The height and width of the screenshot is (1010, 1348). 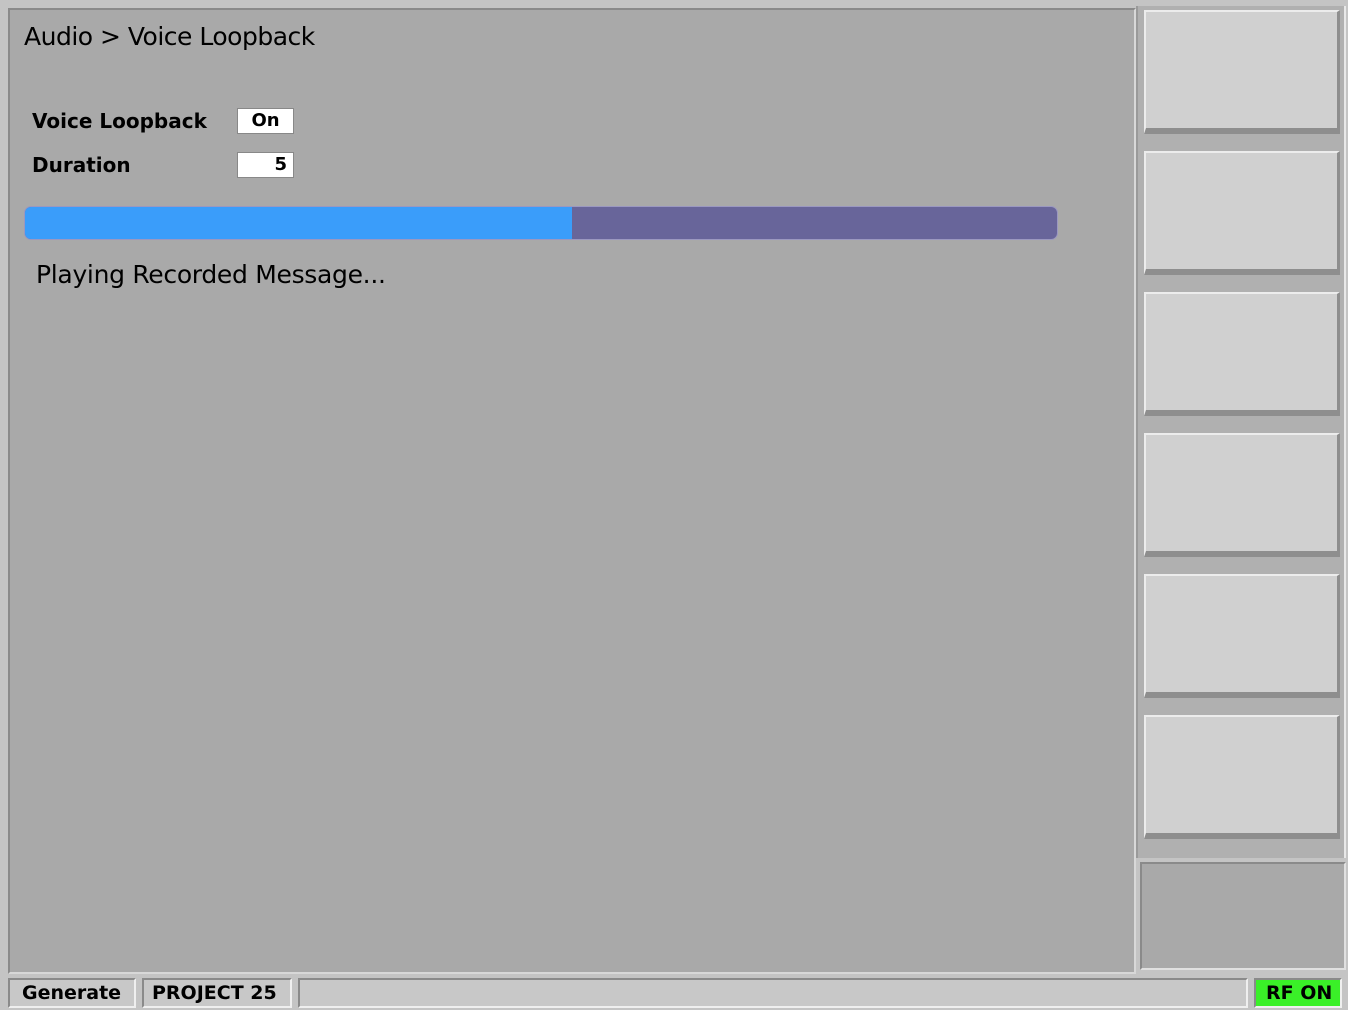 What do you see at coordinates (72, 993) in the screenshot?
I see `mode-indicator: Generate` at bounding box center [72, 993].